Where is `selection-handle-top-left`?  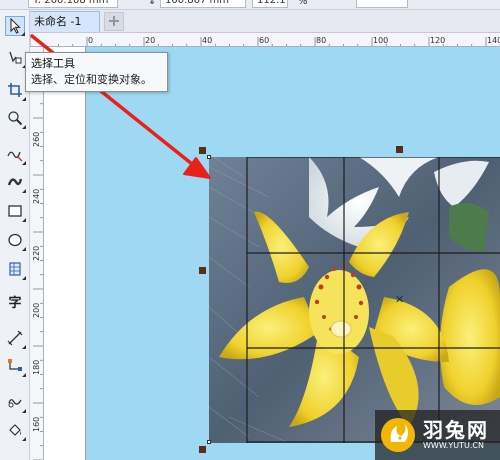 selection-handle-top-left is located at coordinates (202, 150).